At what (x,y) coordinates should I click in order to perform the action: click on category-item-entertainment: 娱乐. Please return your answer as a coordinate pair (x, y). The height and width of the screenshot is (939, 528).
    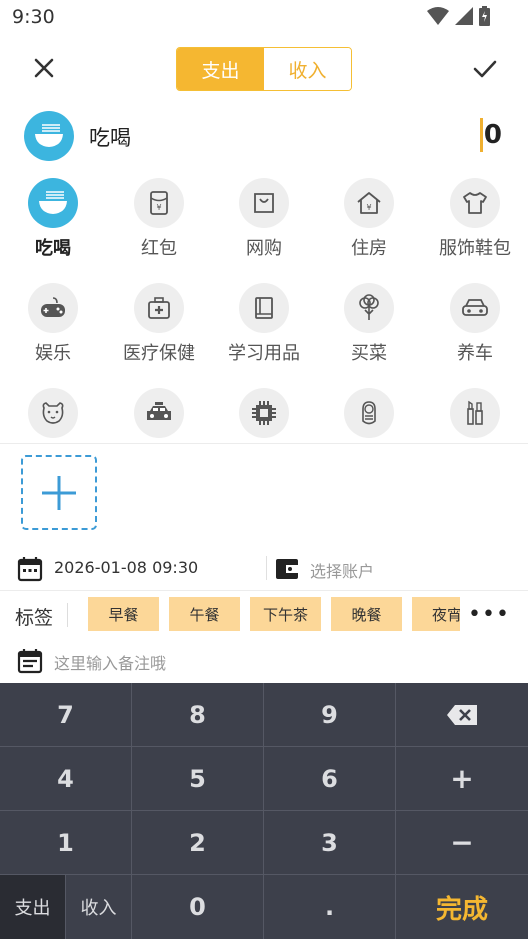
    Looking at the image, I should click on (53, 324).